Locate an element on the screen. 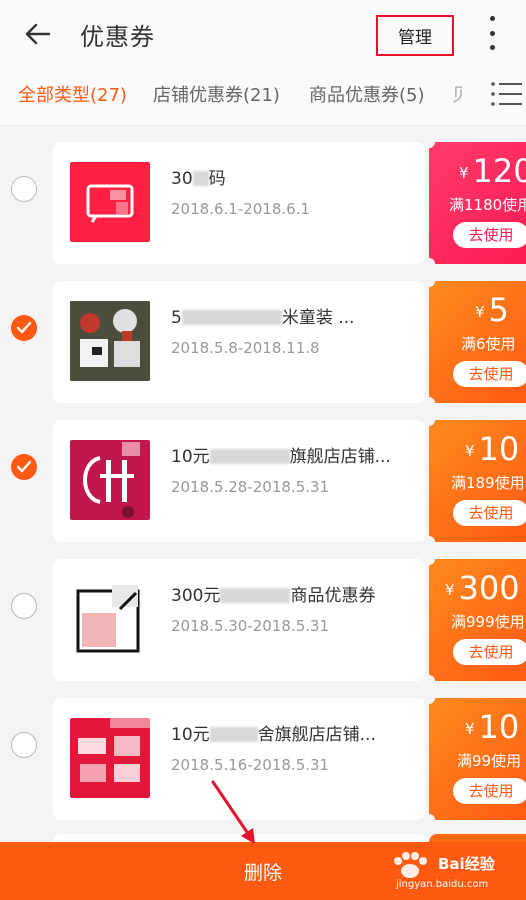  watermark-url: jingyan.baidu.com is located at coordinates (442, 884).